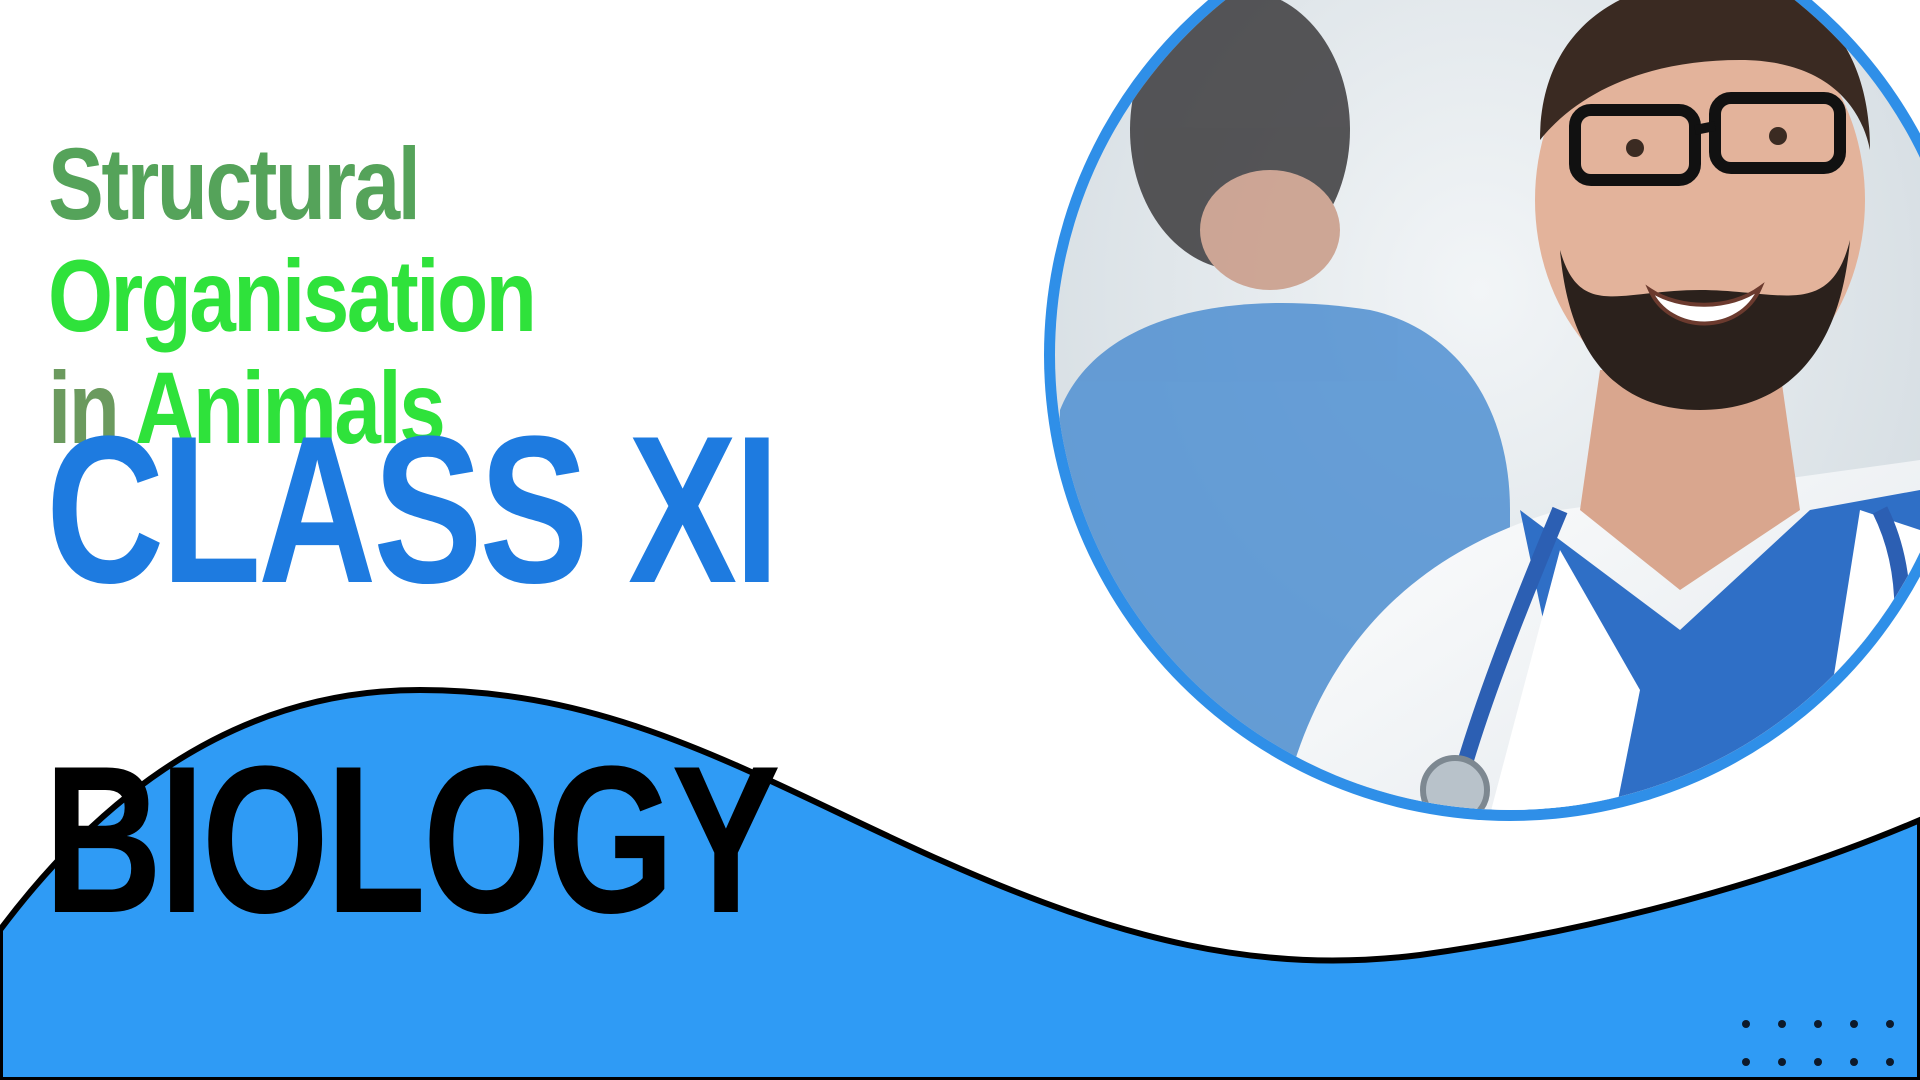 This screenshot has width=1920, height=1080. Describe the element at coordinates (234, 184) in the screenshot. I see `title-word-structural: Structural` at that location.